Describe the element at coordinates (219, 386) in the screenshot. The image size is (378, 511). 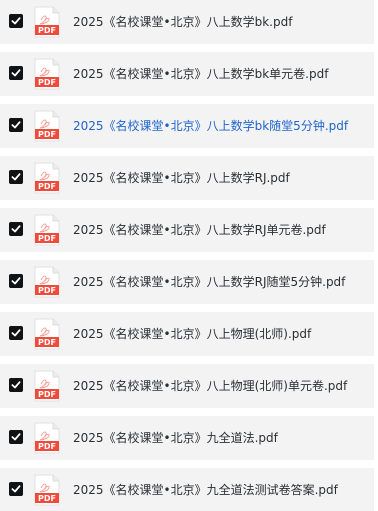
I see `file-name: 2025《名校课堂•北京》八上物理(北师)单元卷.pdf` at that location.